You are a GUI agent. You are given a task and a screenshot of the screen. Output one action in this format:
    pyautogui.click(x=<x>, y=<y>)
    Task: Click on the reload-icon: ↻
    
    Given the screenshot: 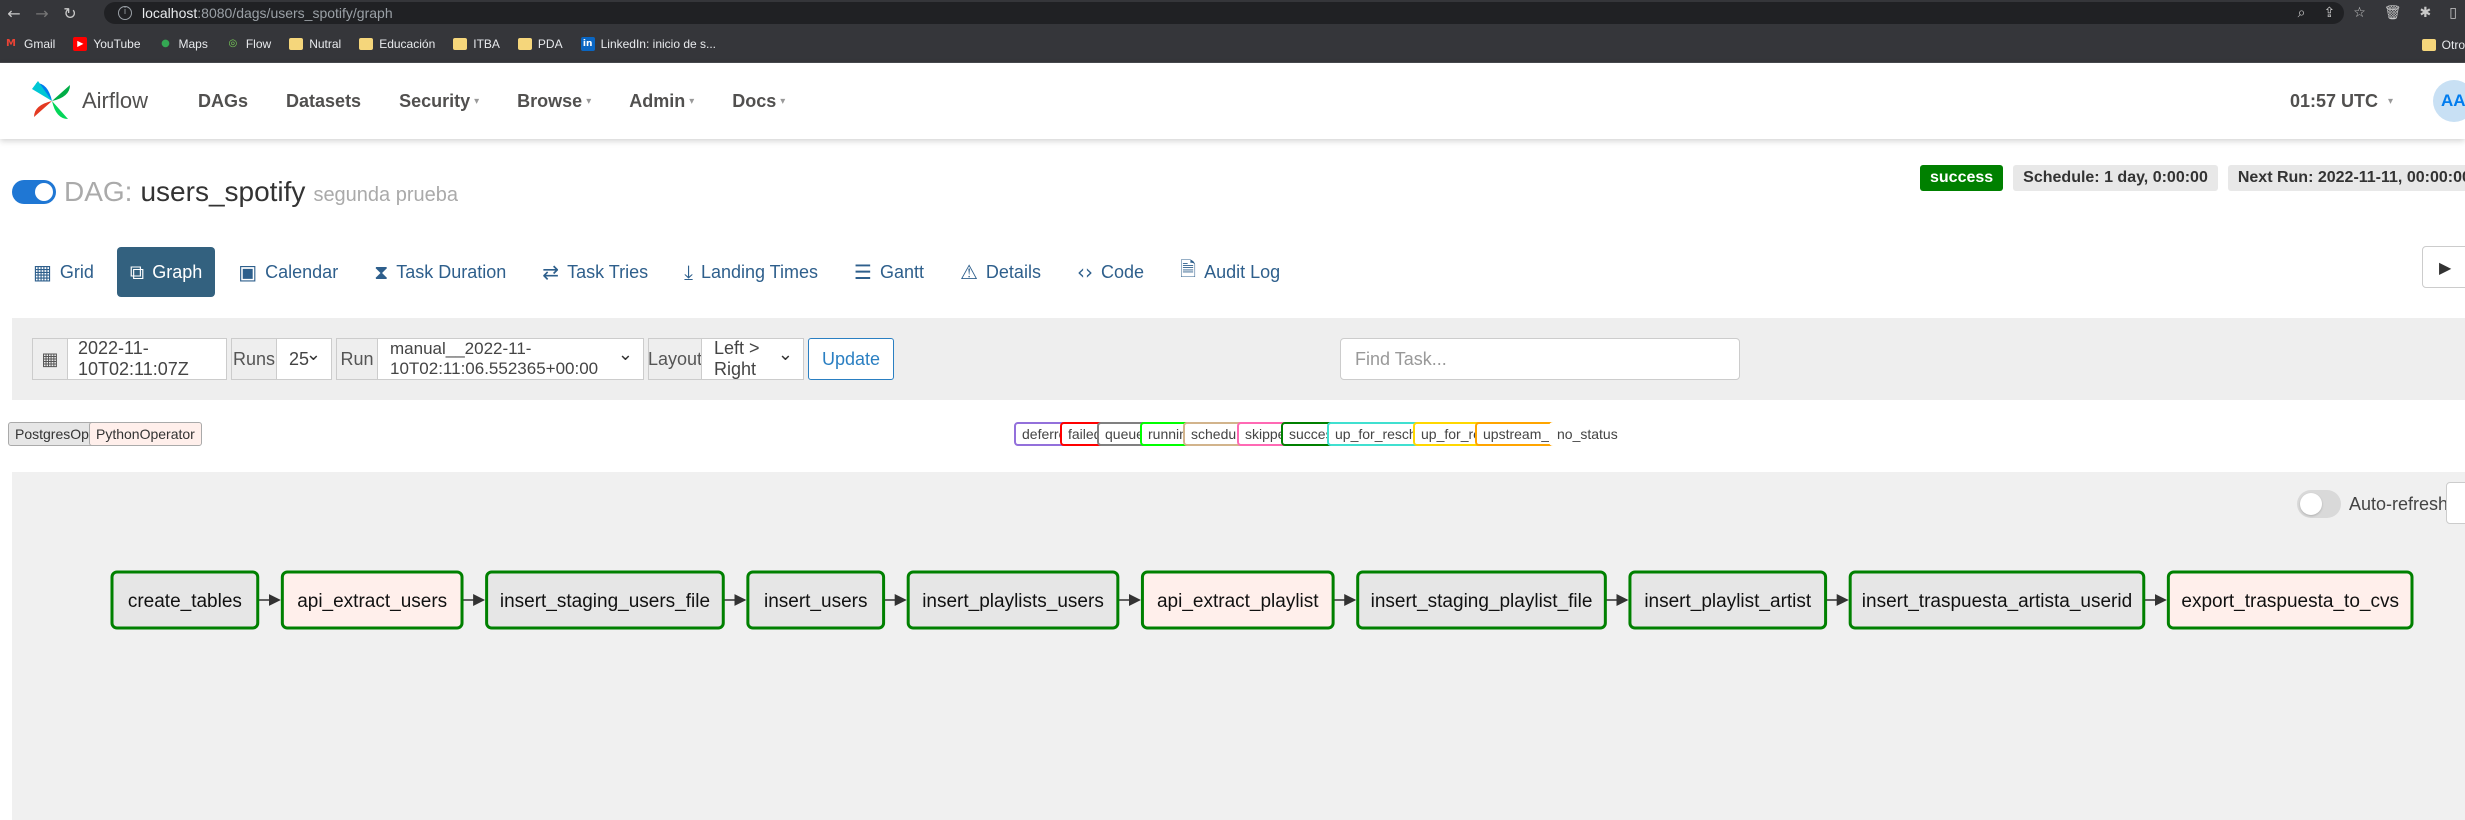 What is the action you would take?
    pyautogui.click(x=70, y=13)
    